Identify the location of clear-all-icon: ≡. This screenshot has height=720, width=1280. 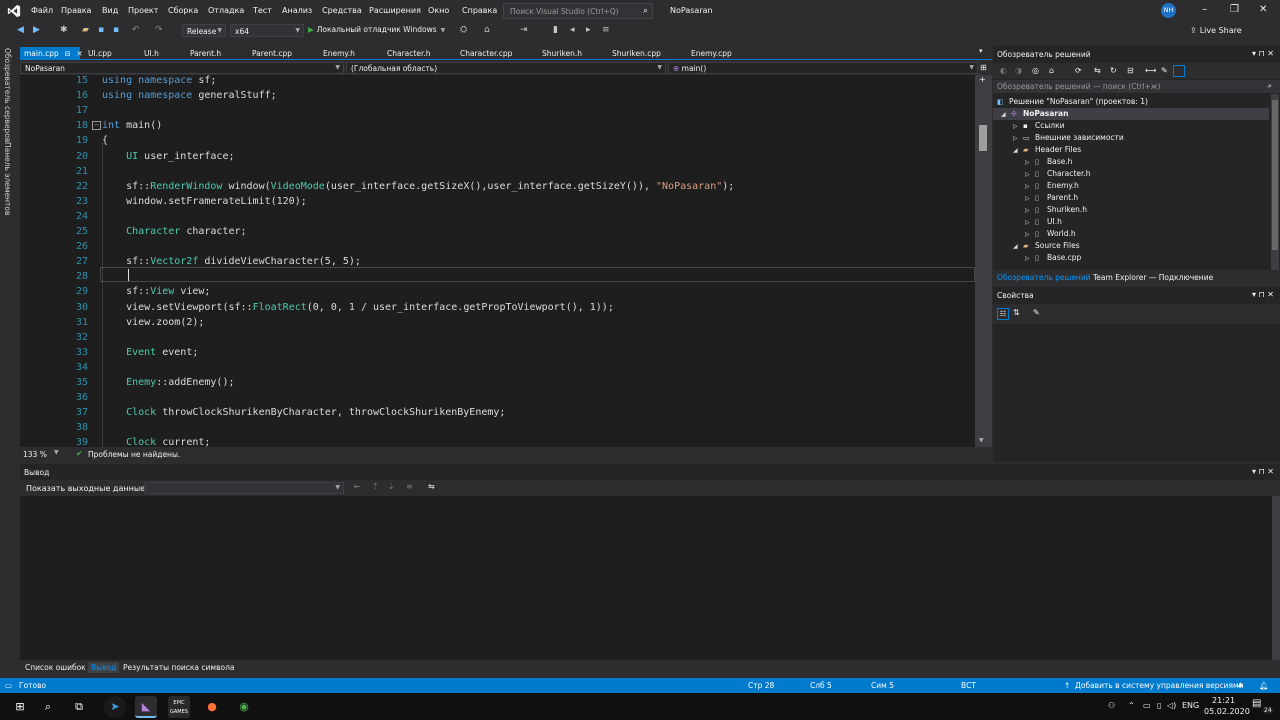
(409, 486).